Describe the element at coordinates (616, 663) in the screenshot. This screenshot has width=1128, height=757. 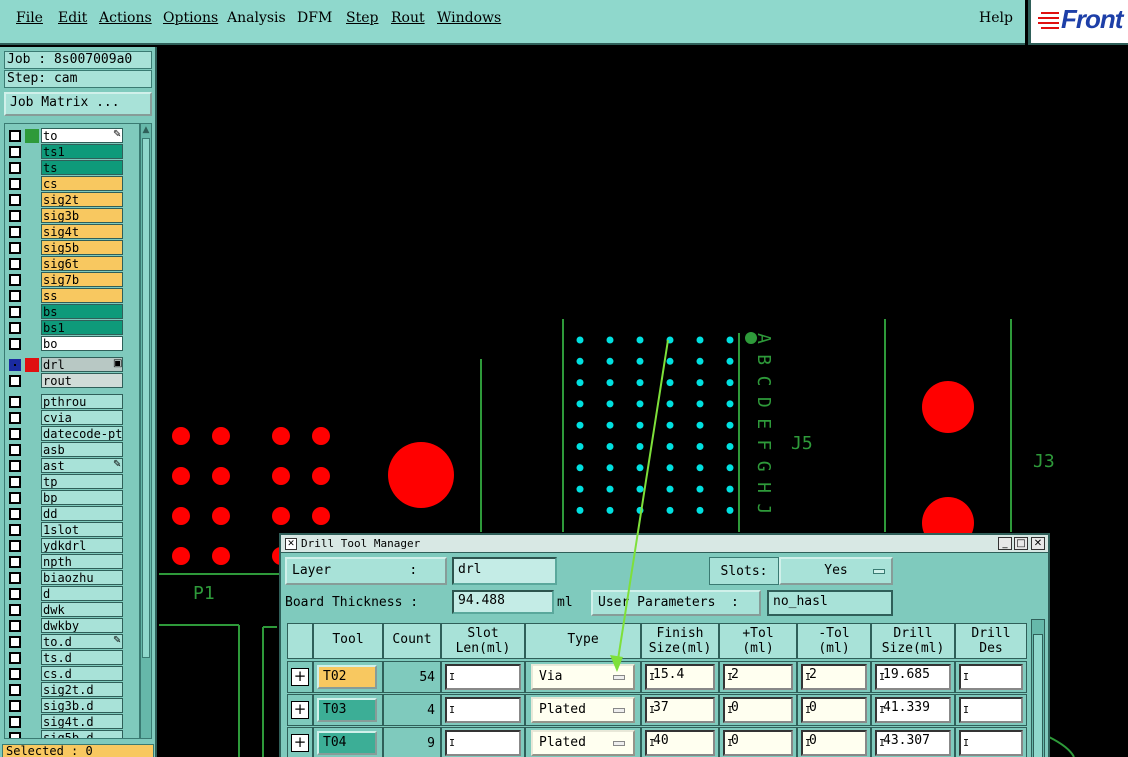
I see `arrow-head-icon` at that location.